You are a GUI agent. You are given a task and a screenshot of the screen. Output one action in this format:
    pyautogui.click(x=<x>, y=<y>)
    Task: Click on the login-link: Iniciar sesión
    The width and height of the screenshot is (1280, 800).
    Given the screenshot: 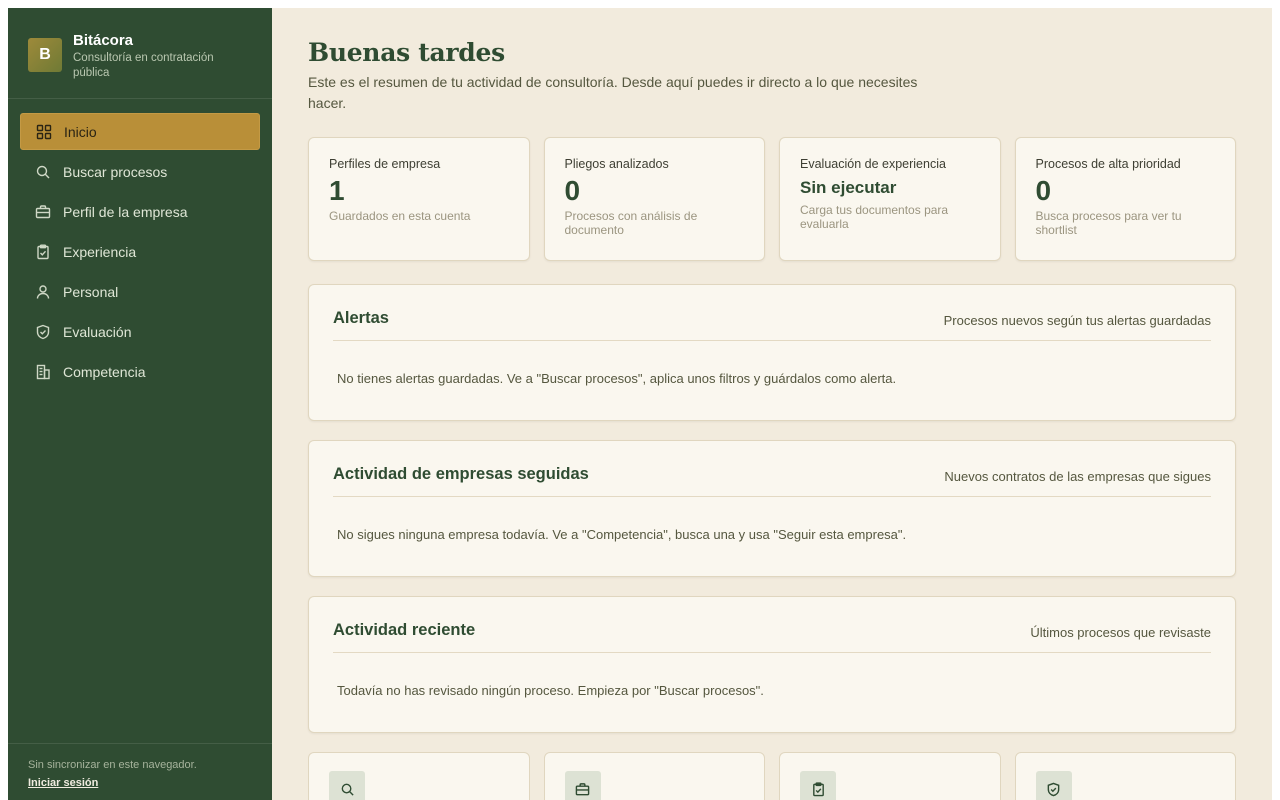 What is the action you would take?
    pyautogui.click(x=63, y=783)
    